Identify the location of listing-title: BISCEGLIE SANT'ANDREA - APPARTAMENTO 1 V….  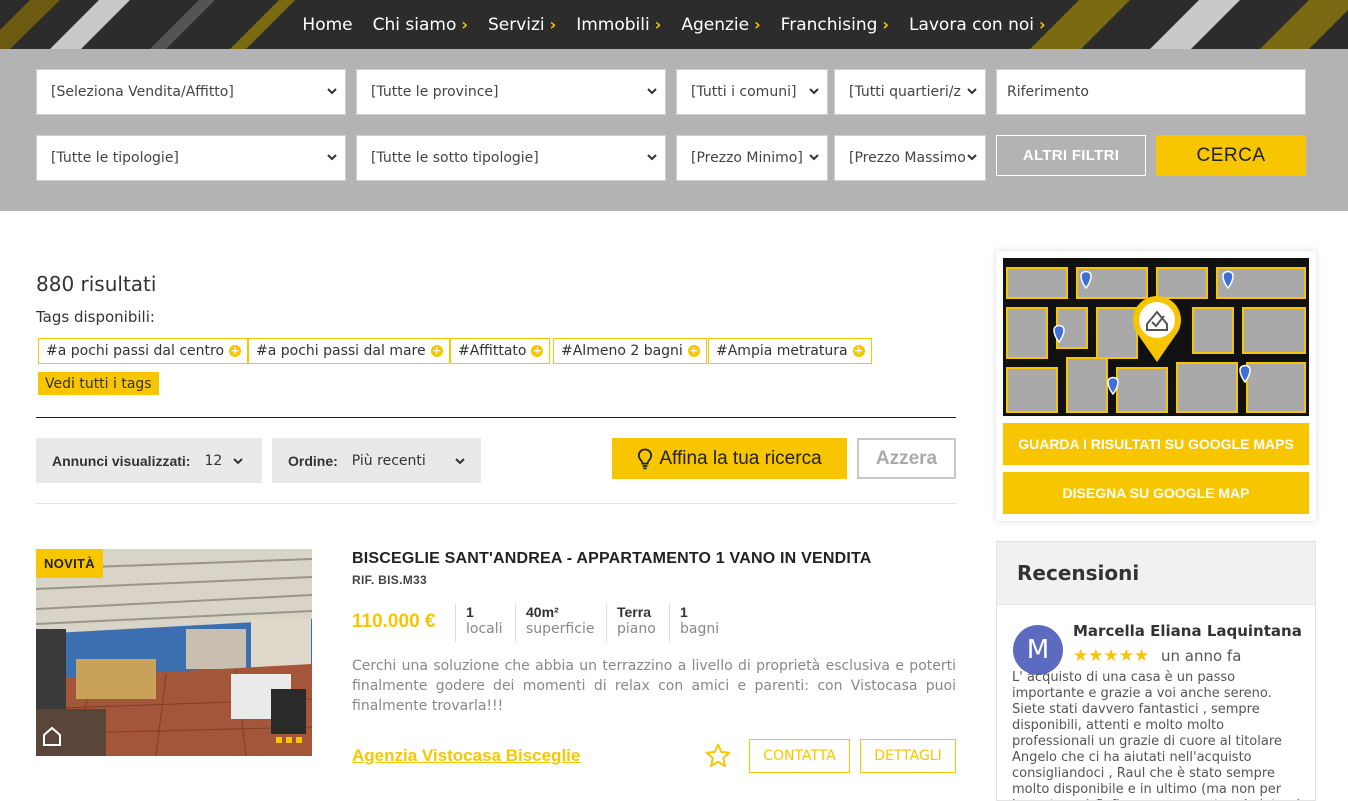
(612, 559).